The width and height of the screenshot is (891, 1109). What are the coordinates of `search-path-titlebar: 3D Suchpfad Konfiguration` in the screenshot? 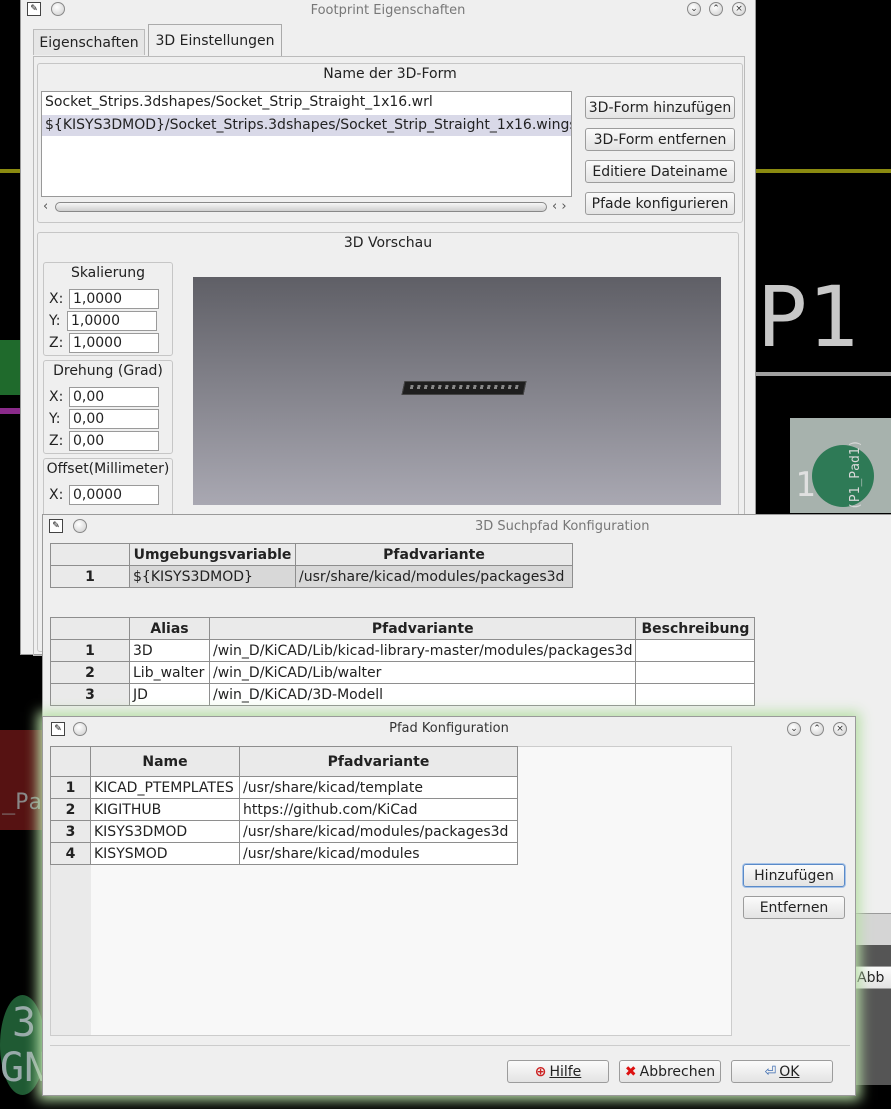 It's located at (467, 526).